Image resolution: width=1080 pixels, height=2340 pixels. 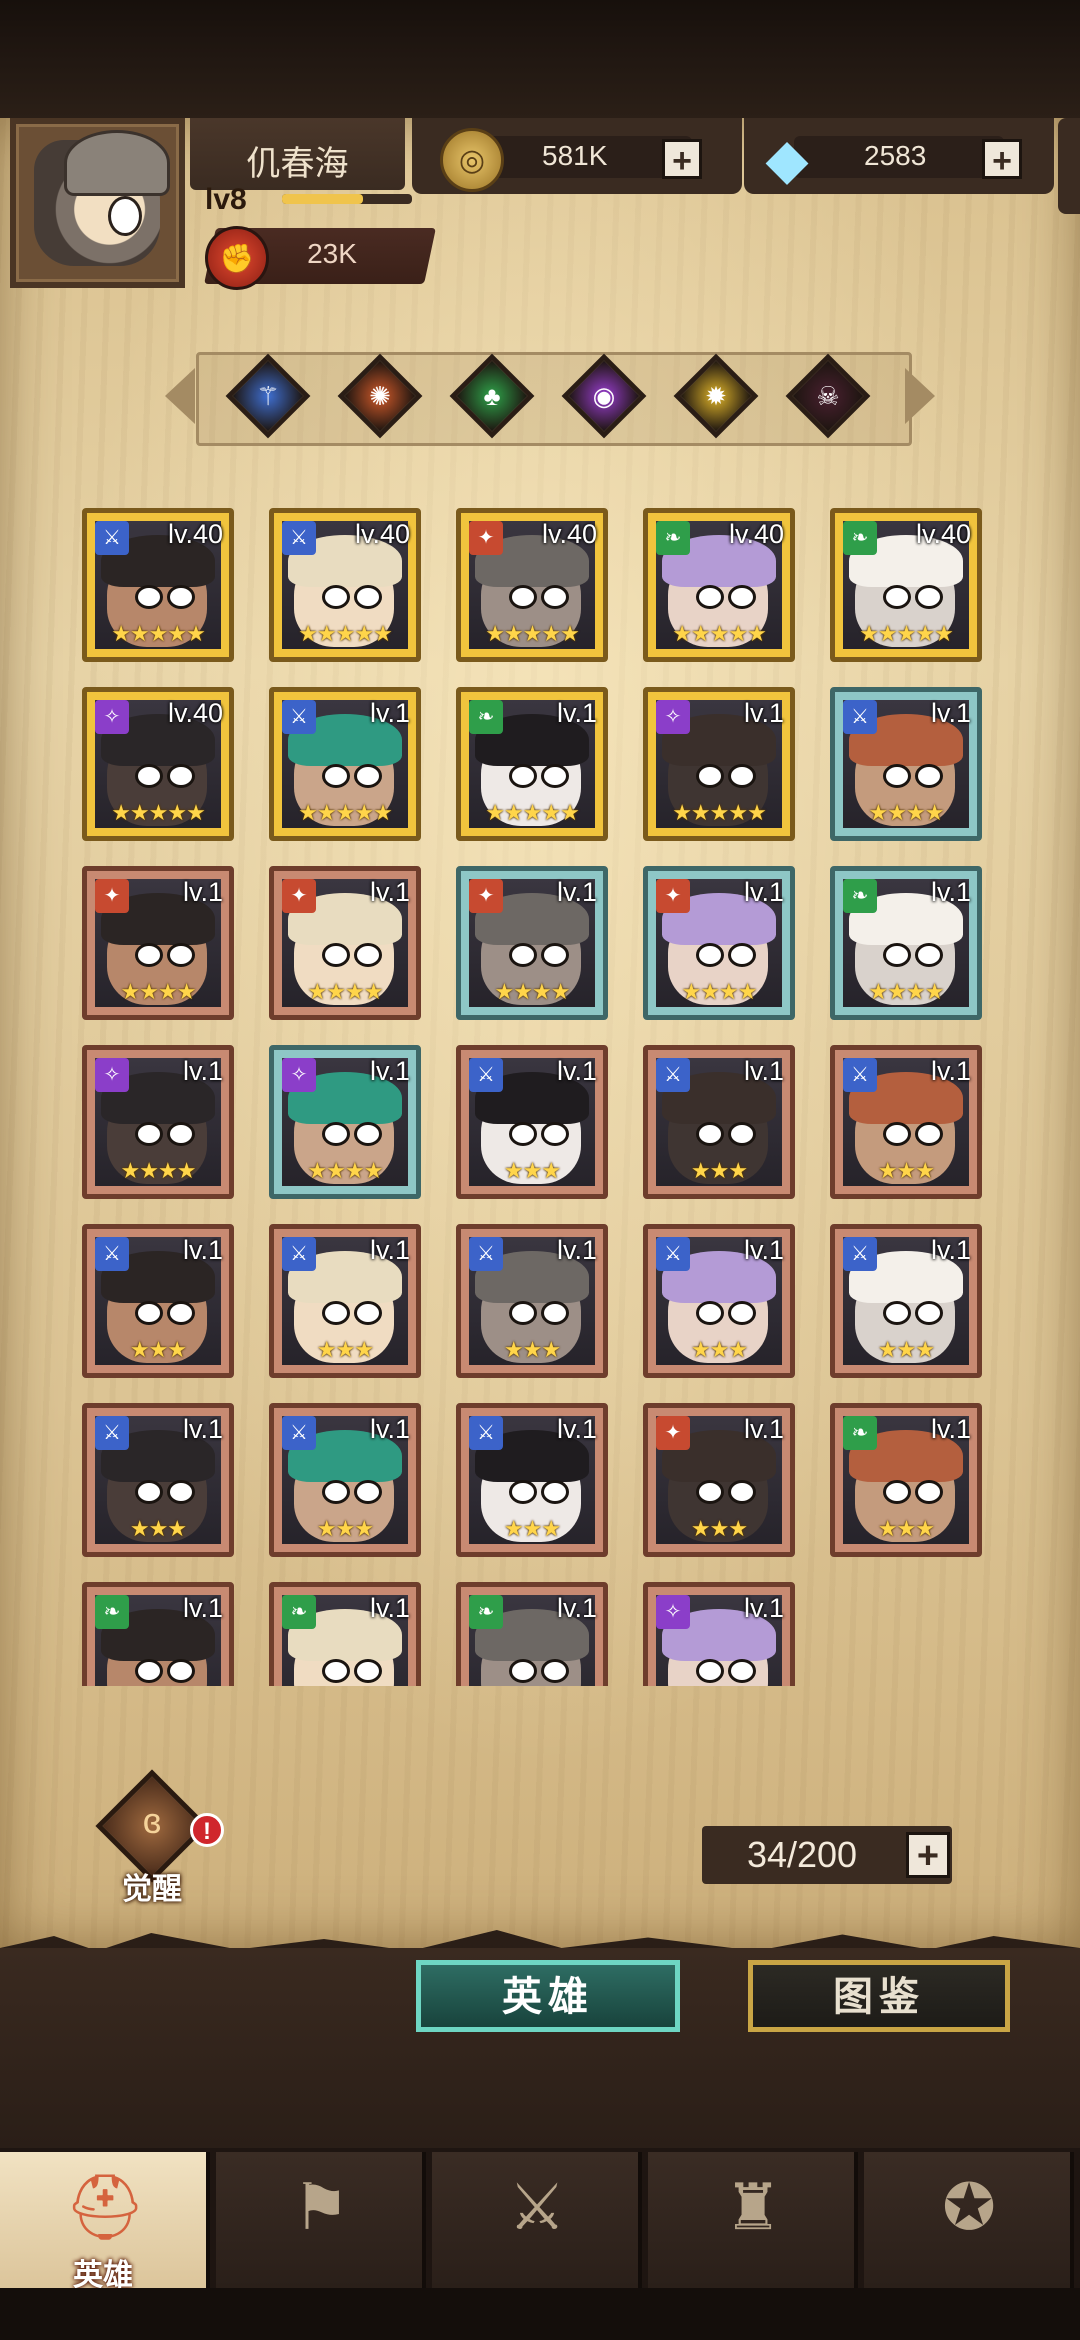 I want to click on avatar-eye, so click(x=125, y=216).